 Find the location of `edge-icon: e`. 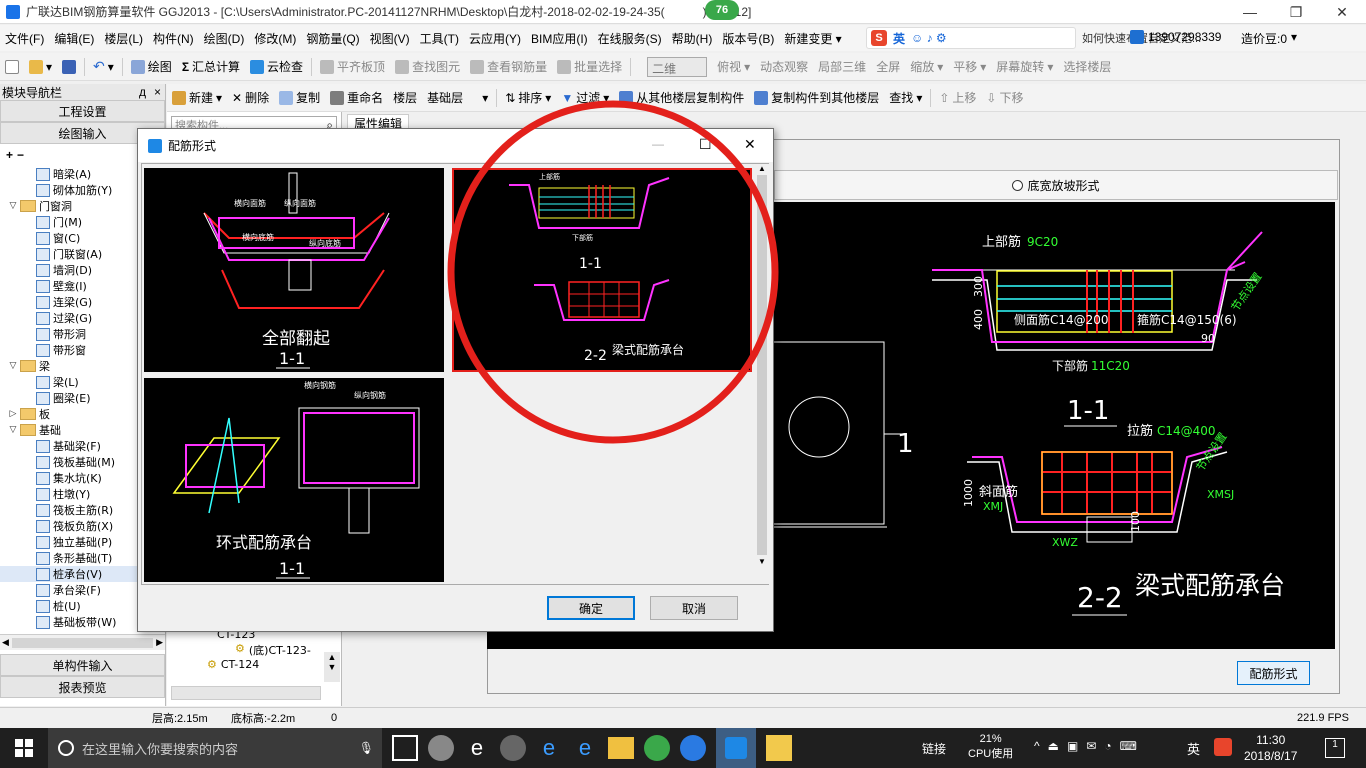

edge-icon: e is located at coordinates (549, 748).